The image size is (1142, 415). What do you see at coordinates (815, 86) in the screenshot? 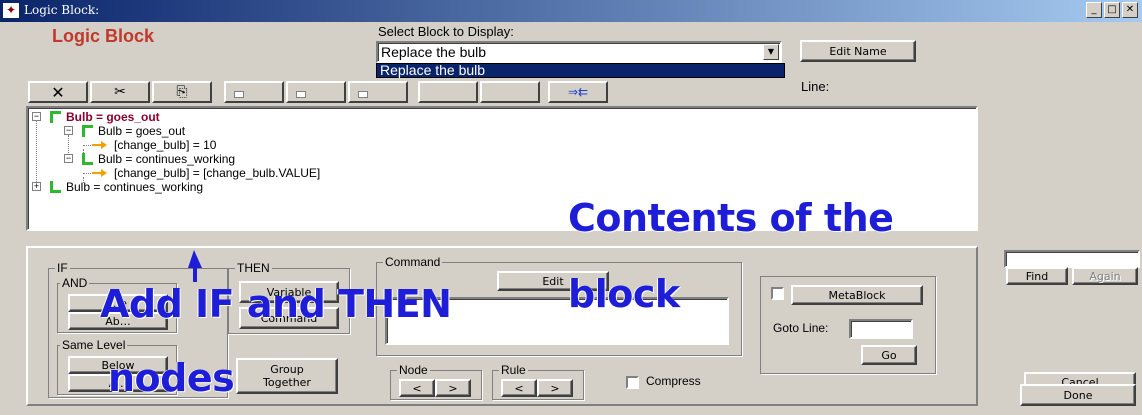
I see `line-label: Line:` at bounding box center [815, 86].